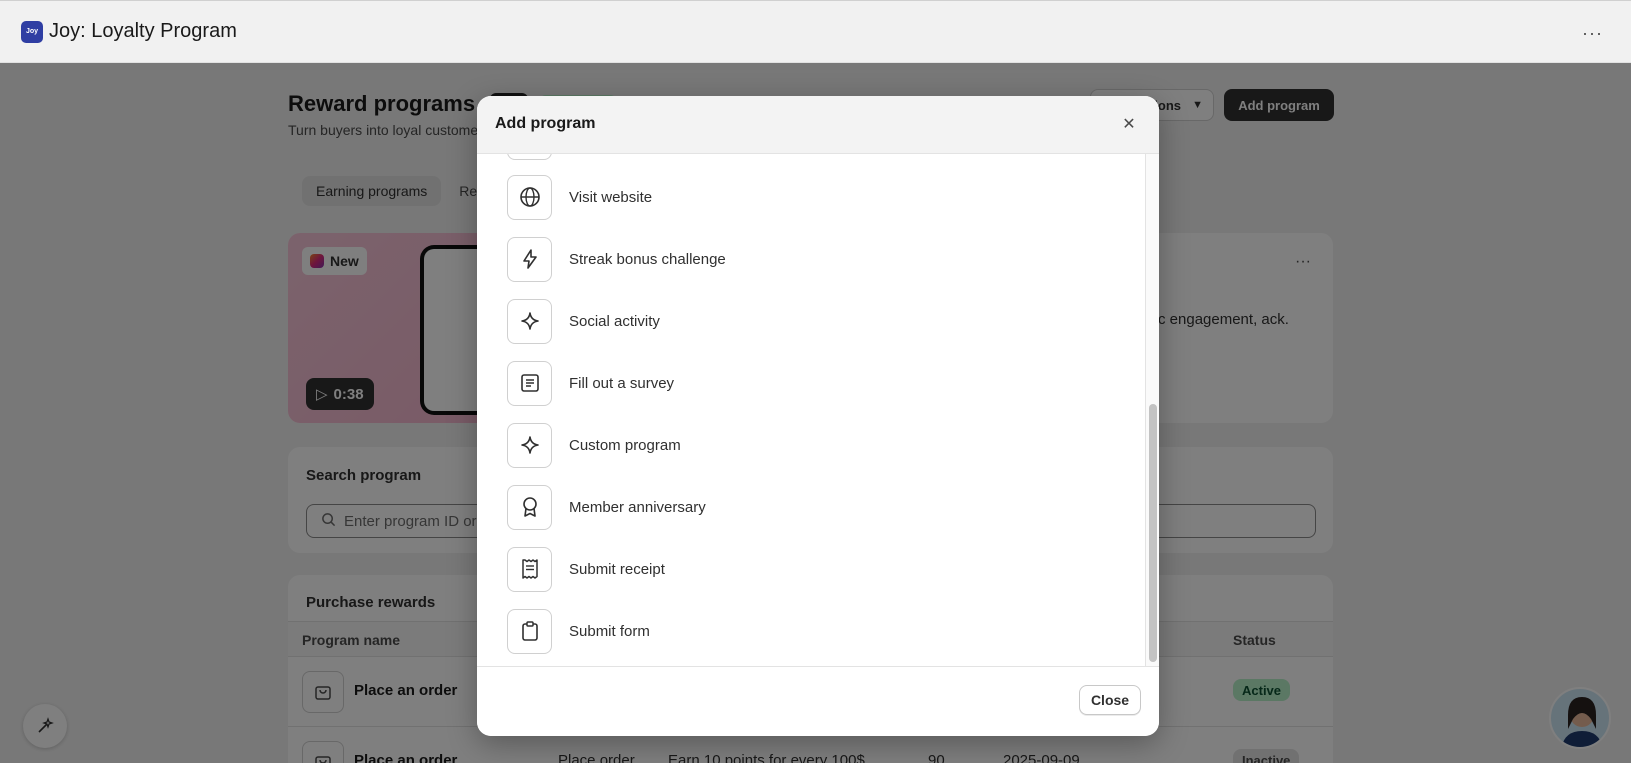 The height and width of the screenshot is (763, 1631). I want to click on list-item-label: Custom program, so click(625, 445).